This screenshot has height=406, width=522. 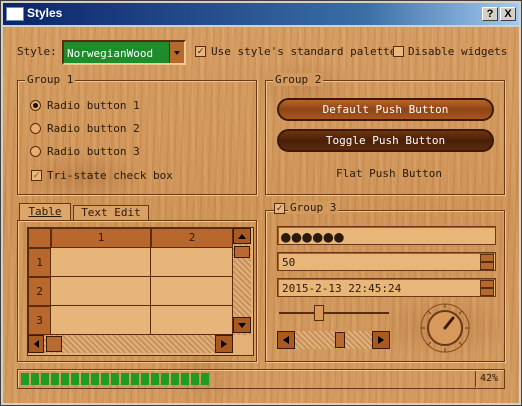 What do you see at coordinates (176, 52) in the screenshot?
I see `chevron-down-icon` at bounding box center [176, 52].